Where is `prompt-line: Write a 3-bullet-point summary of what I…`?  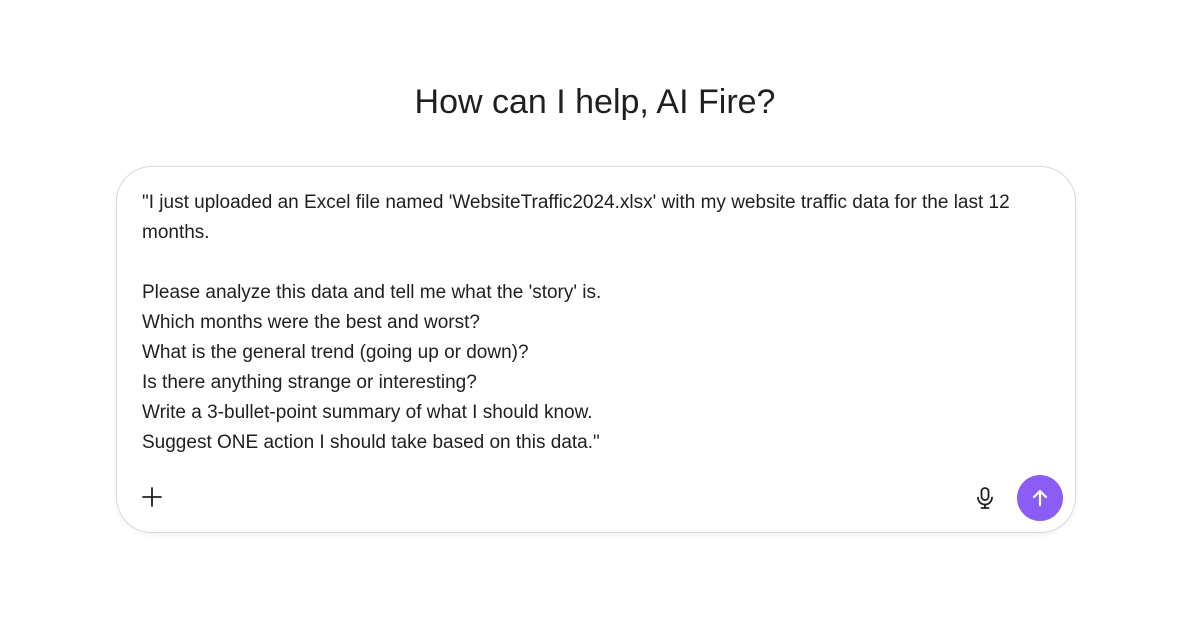 prompt-line: Write a 3-bullet-point summary of what I… is located at coordinates (367, 412).